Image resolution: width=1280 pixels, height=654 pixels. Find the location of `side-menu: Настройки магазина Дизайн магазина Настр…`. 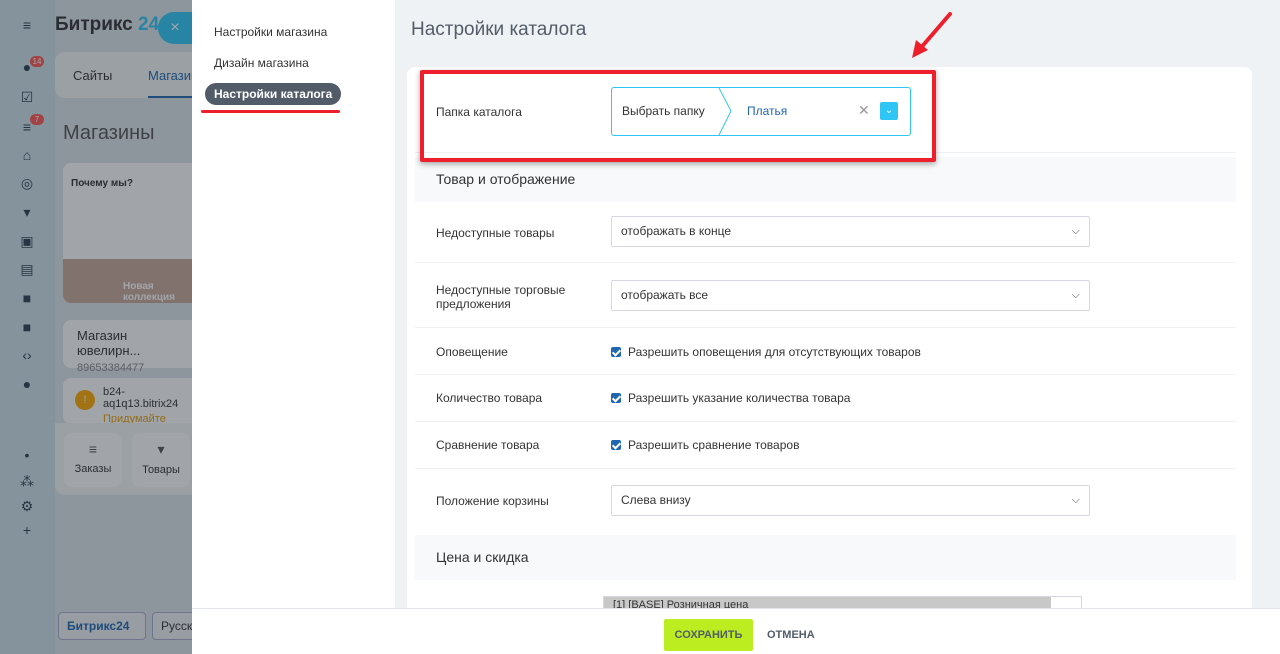

side-menu: Настройки магазина Дизайн магазина Настр… is located at coordinates (293, 304).